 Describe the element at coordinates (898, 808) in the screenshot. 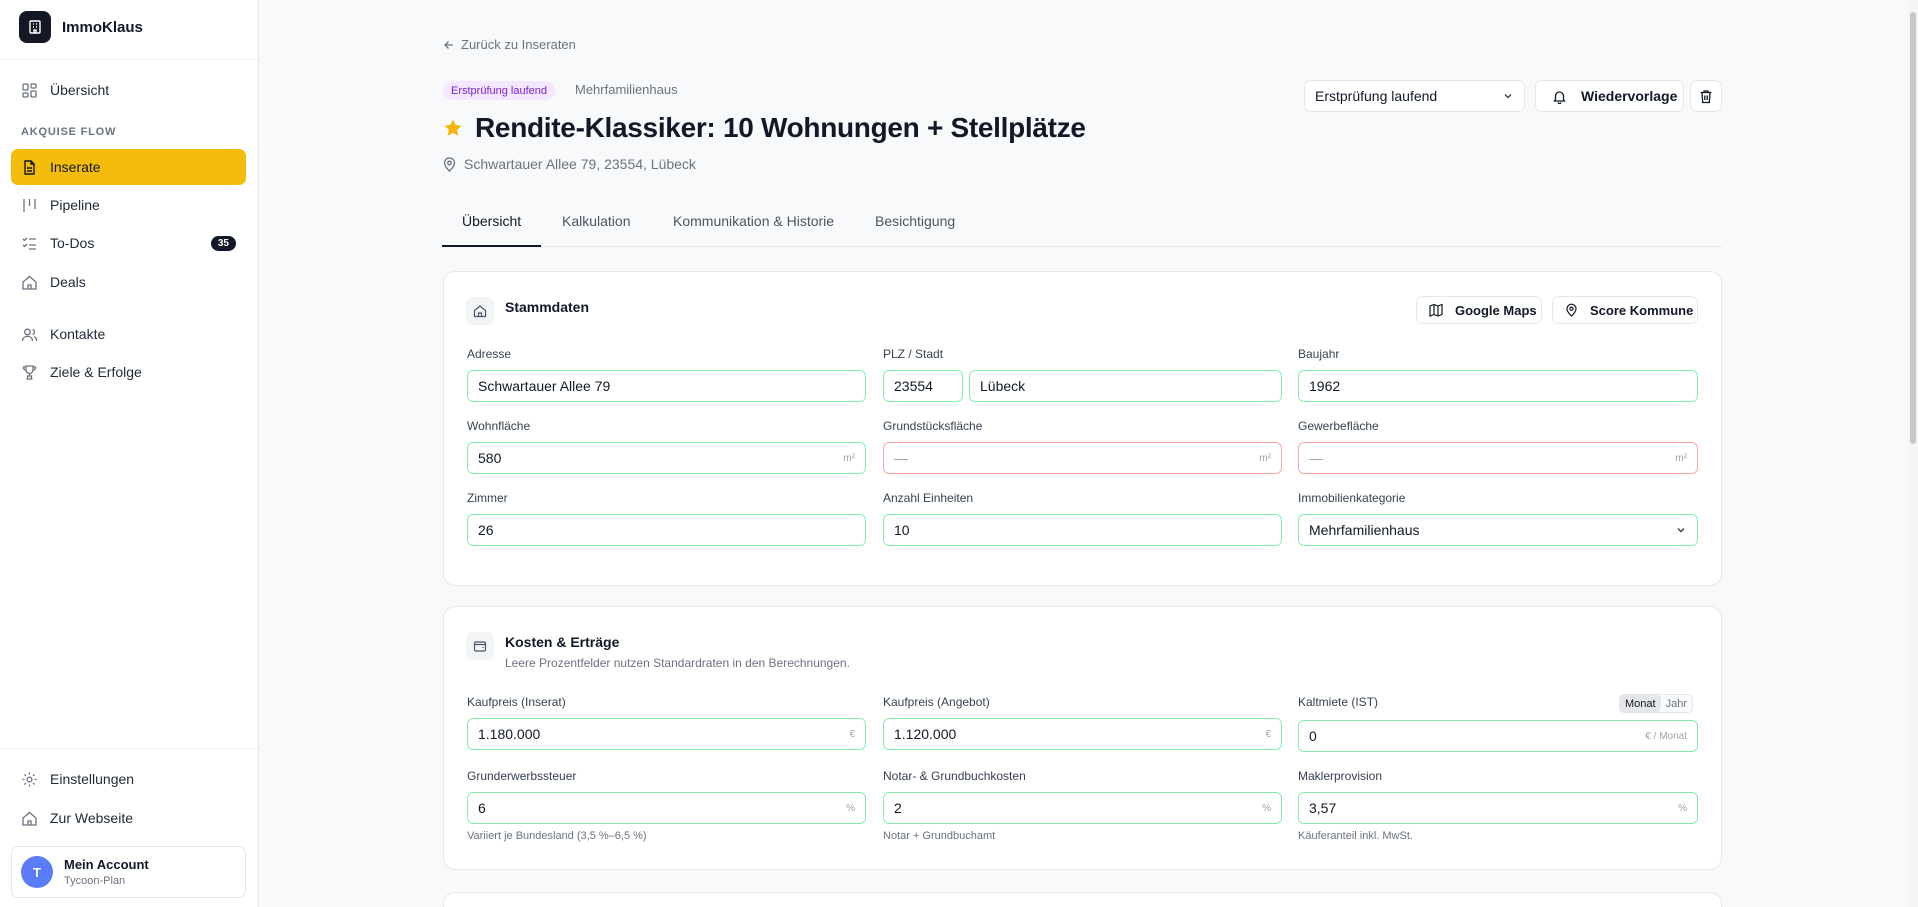

I see `notar-value: 2` at that location.